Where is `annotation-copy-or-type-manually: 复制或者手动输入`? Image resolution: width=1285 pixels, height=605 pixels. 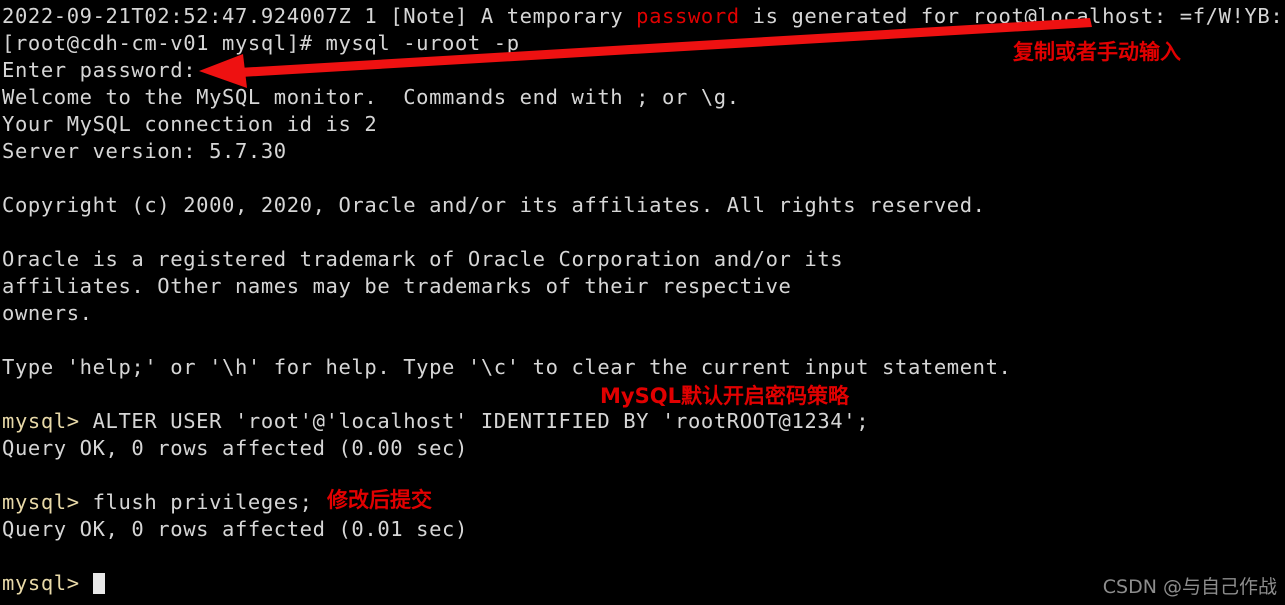 annotation-copy-or-type-manually: 复制或者手动输入 is located at coordinates (1097, 52).